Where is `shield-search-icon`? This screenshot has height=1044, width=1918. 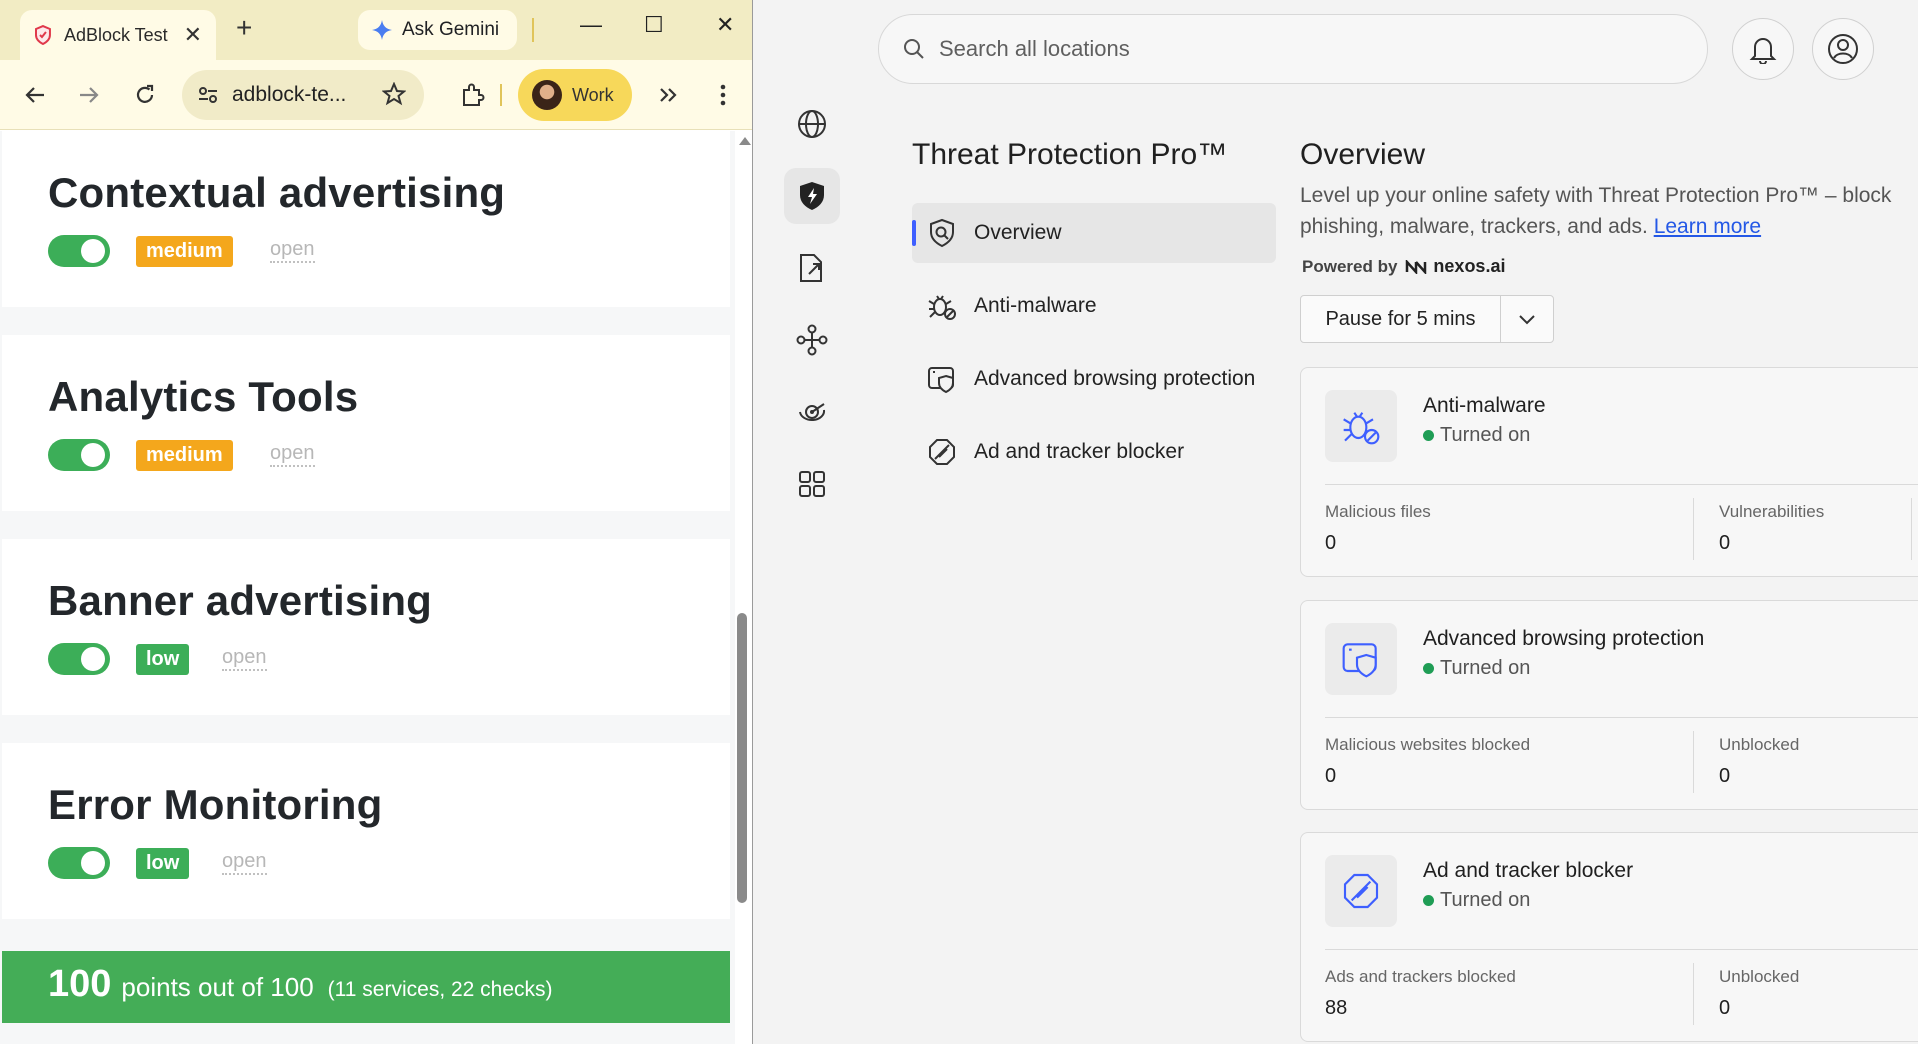
shield-search-icon is located at coordinates (942, 233).